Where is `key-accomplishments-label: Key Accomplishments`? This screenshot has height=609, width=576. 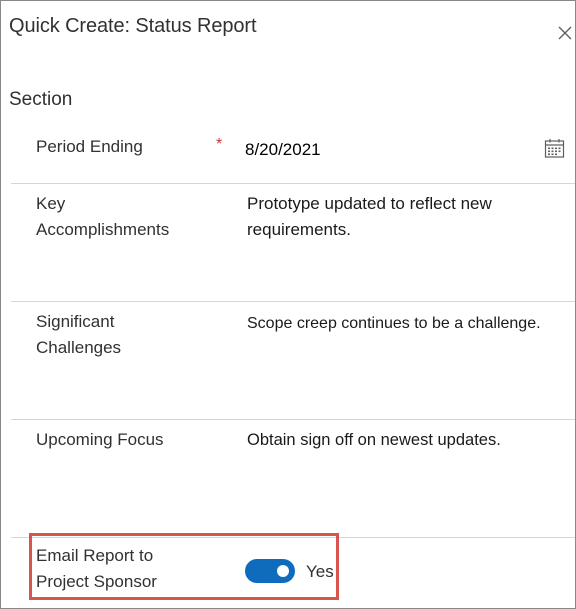
key-accomplishments-label: Key Accomplishments is located at coordinates (131, 217).